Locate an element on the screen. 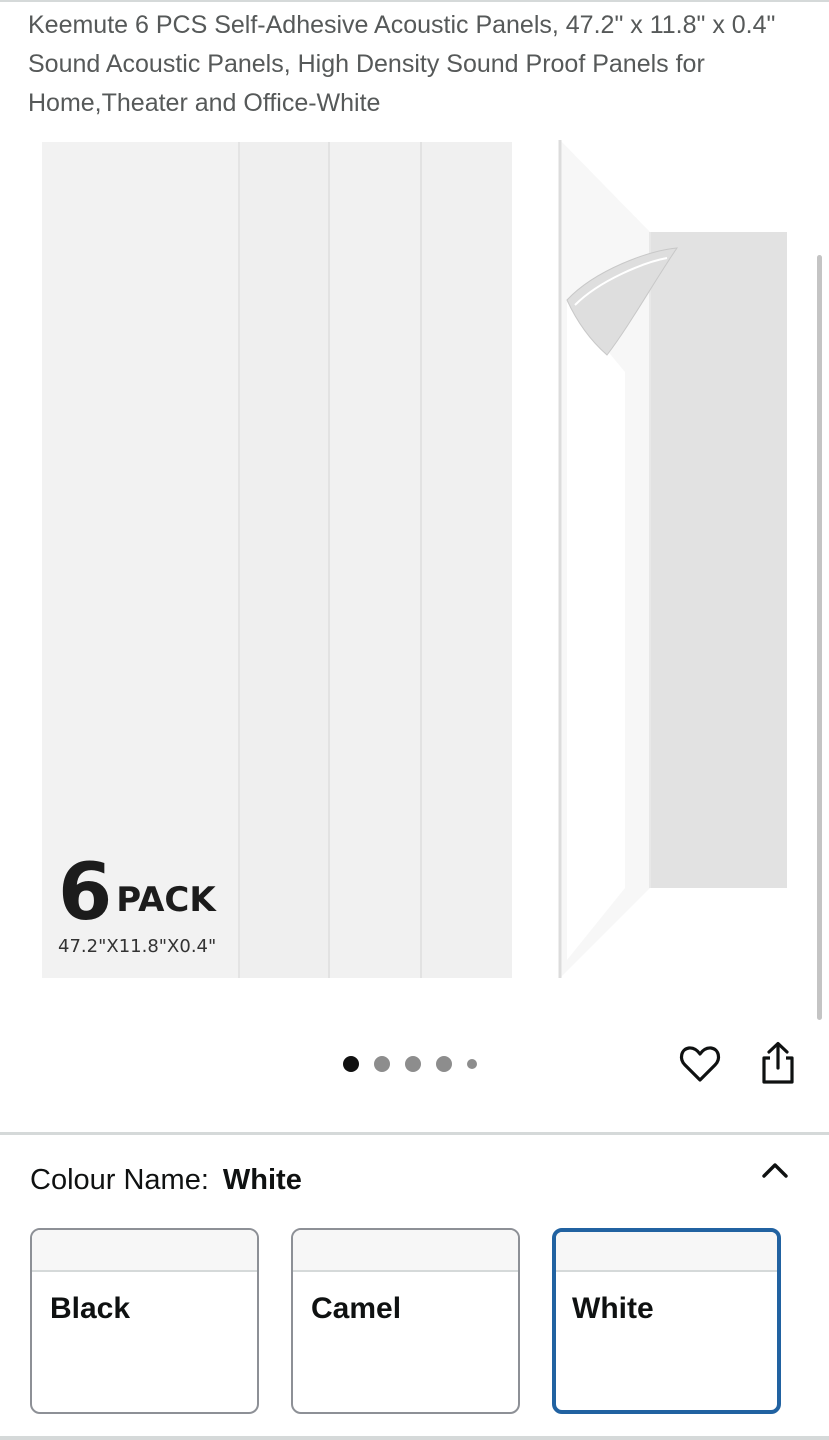 The image size is (829, 1440). swatch-white: White is located at coordinates (666, 1321).